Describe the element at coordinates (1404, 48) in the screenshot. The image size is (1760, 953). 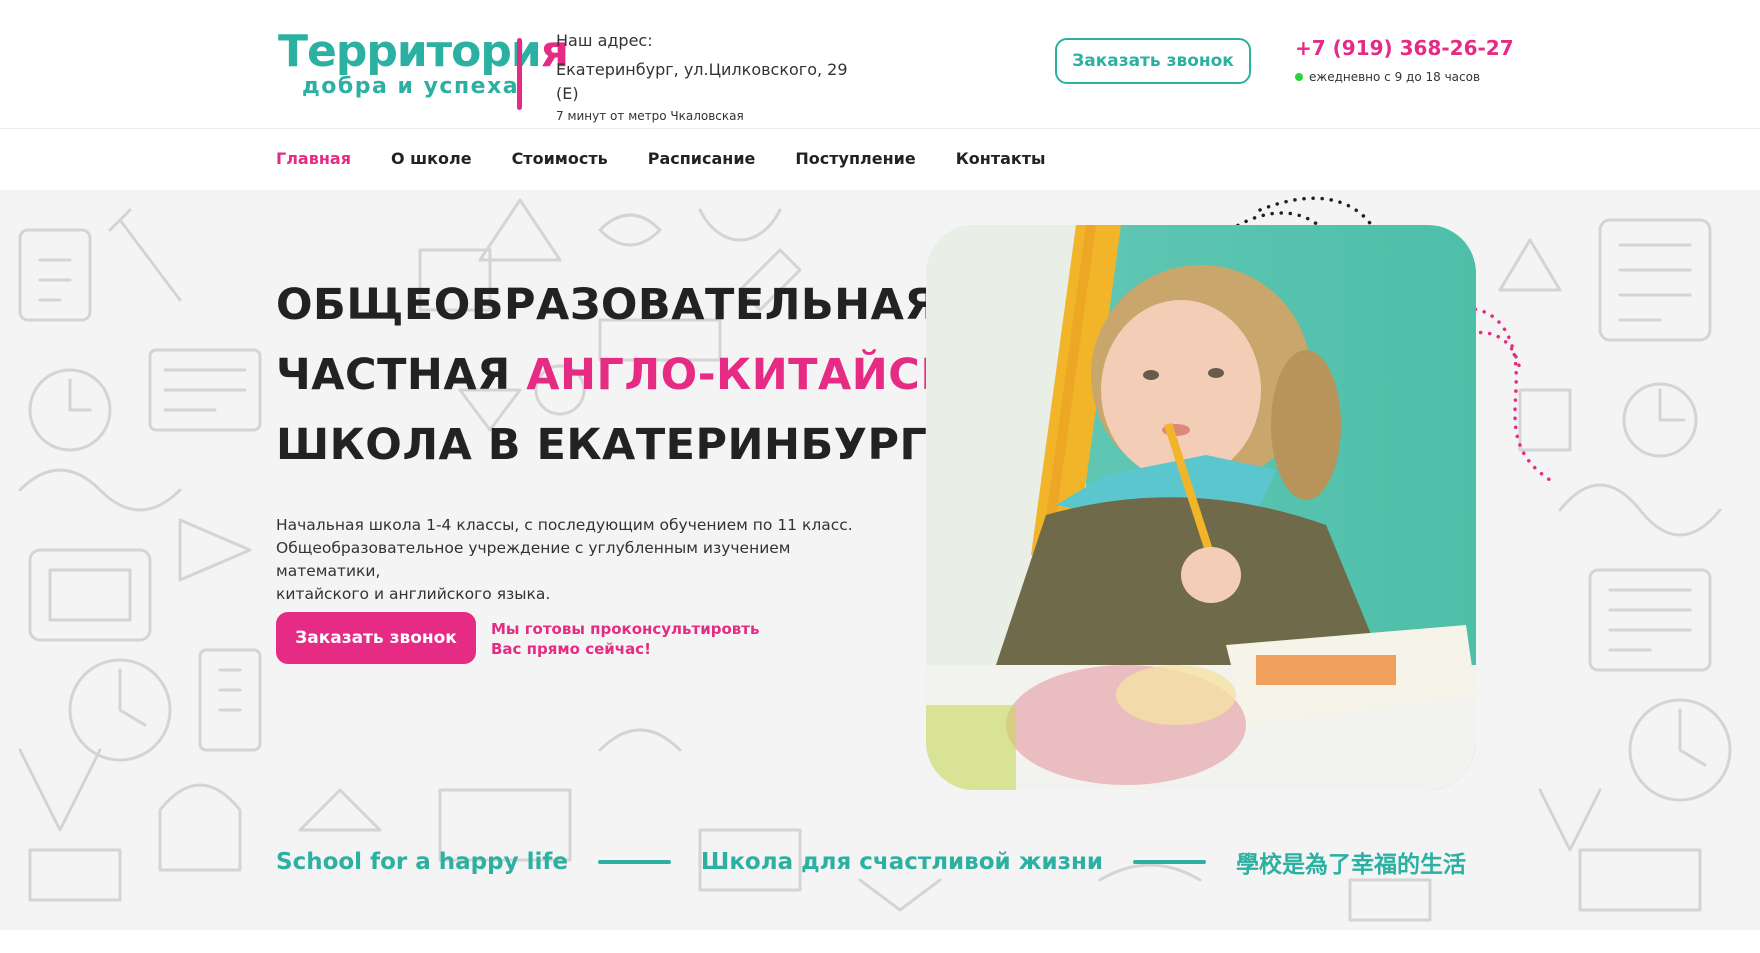
I see `phone-link: +7 (919) 368-26-27` at that location.